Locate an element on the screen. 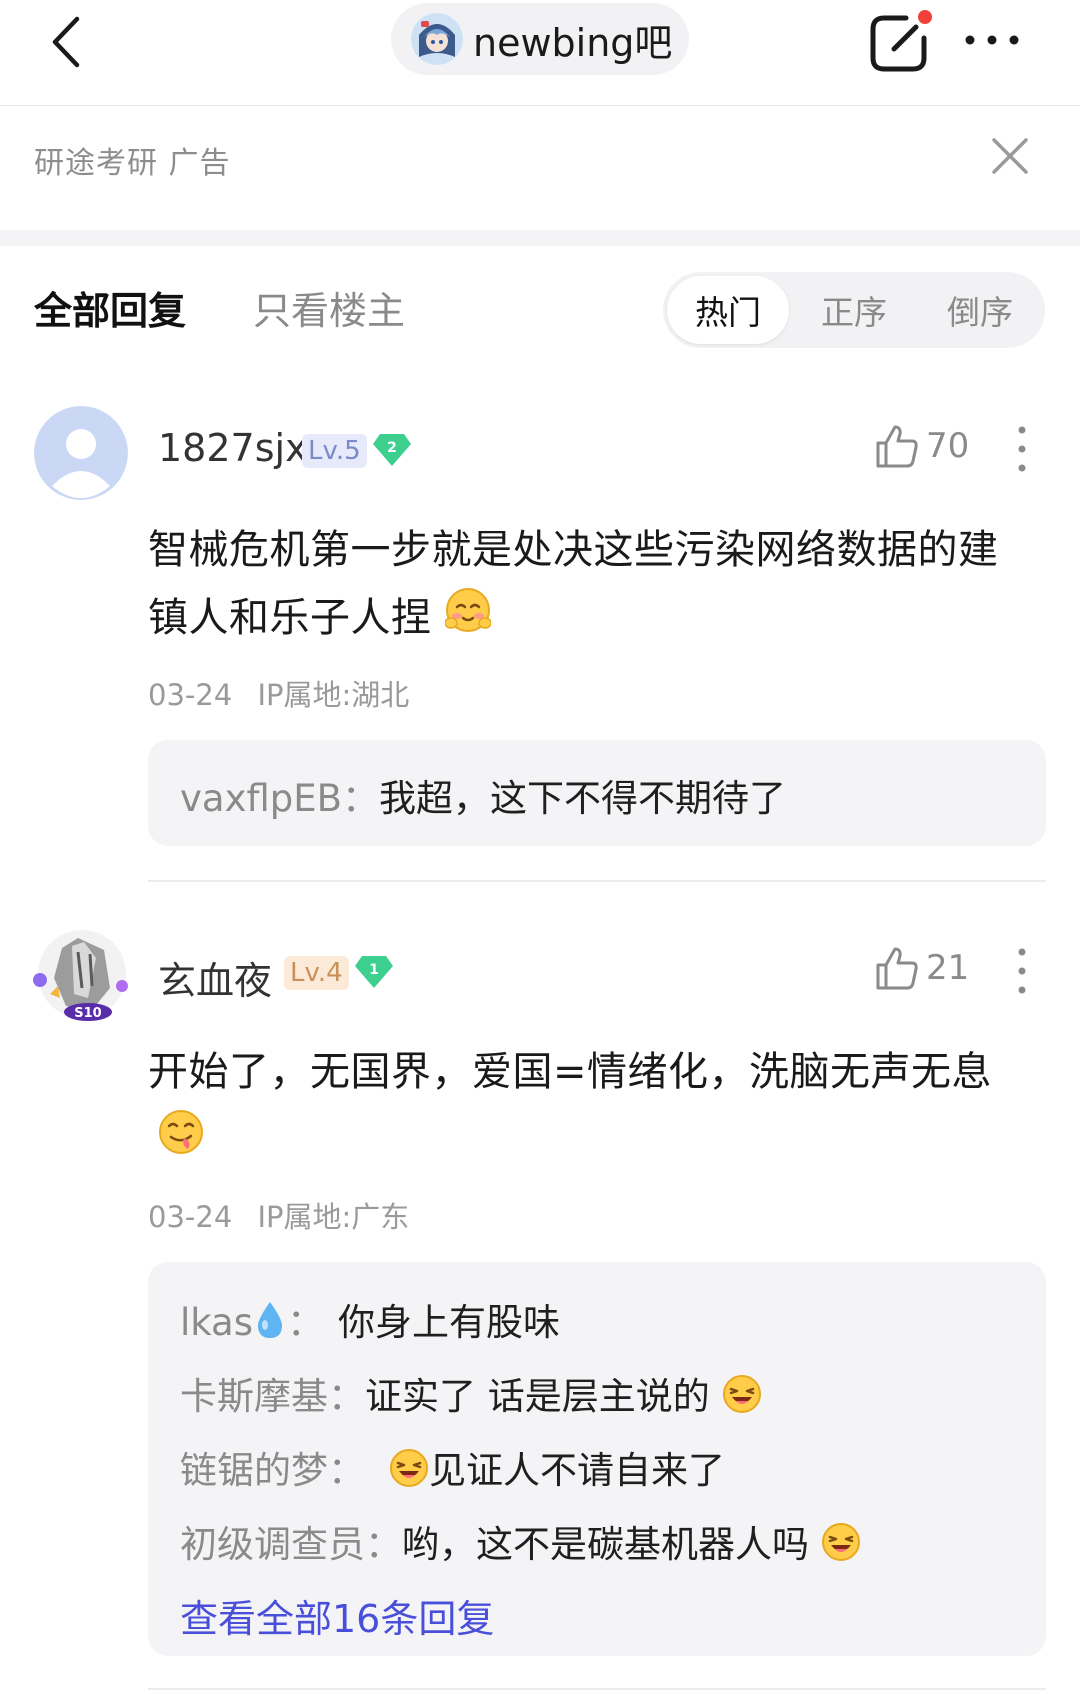  more-options-button is located at coordinates (992, 40).